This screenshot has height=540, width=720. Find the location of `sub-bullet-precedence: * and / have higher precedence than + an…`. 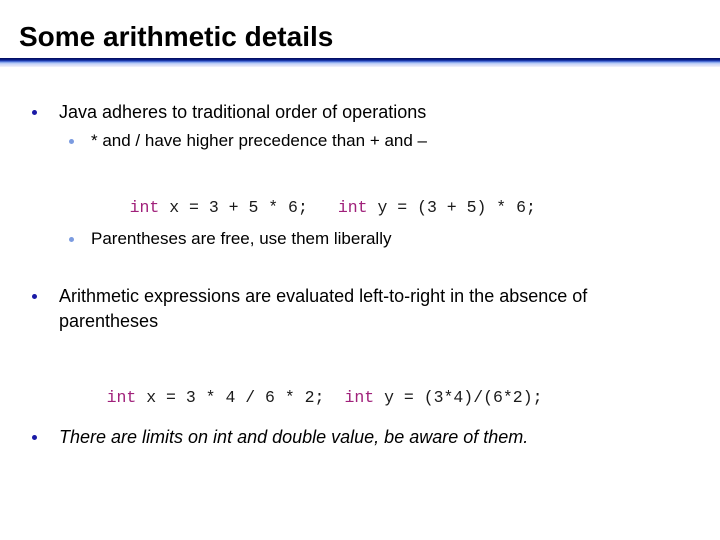

sub-bullet-precedence: * and / have higher precedence than + an… is located at coordinates (248, 141).